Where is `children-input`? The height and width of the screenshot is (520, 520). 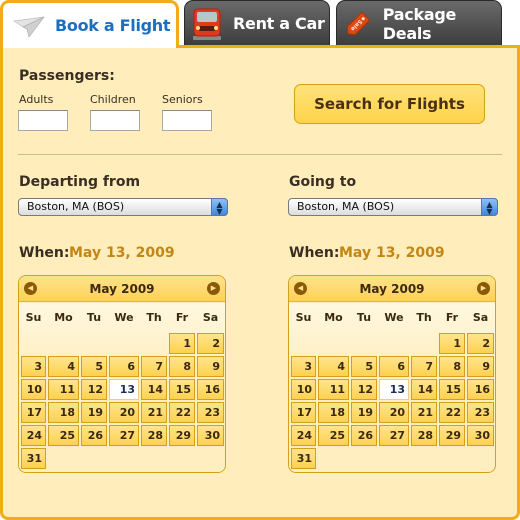 children-input is located at coordinates (115, 120).